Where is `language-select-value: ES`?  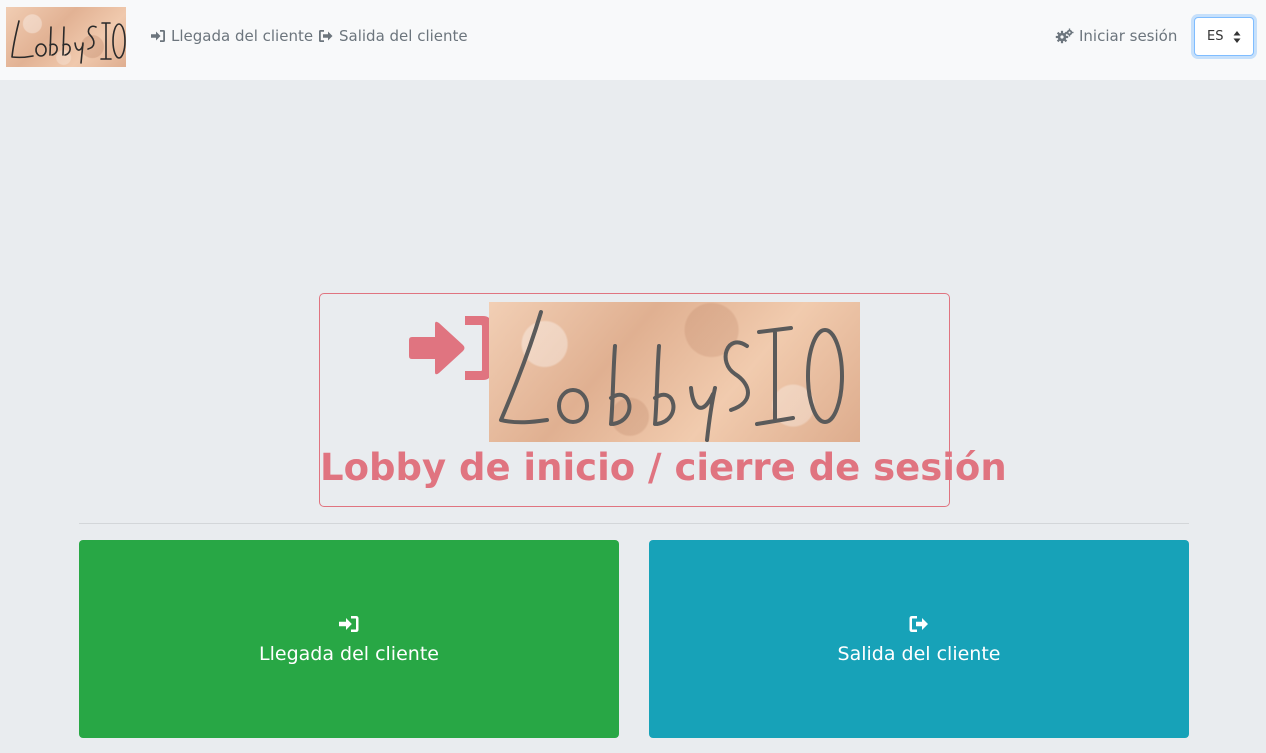
language-select-value: ES is located at coordinates (1215, 36).